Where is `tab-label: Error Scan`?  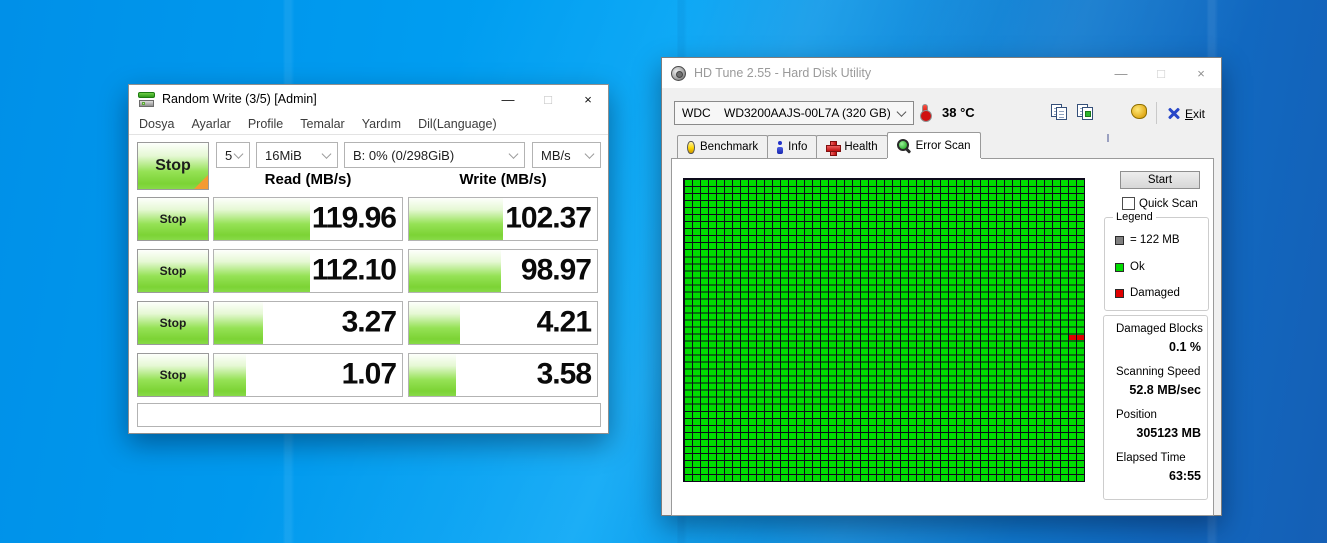
tab-label: Error Scan is located at coordinates (943, 145).